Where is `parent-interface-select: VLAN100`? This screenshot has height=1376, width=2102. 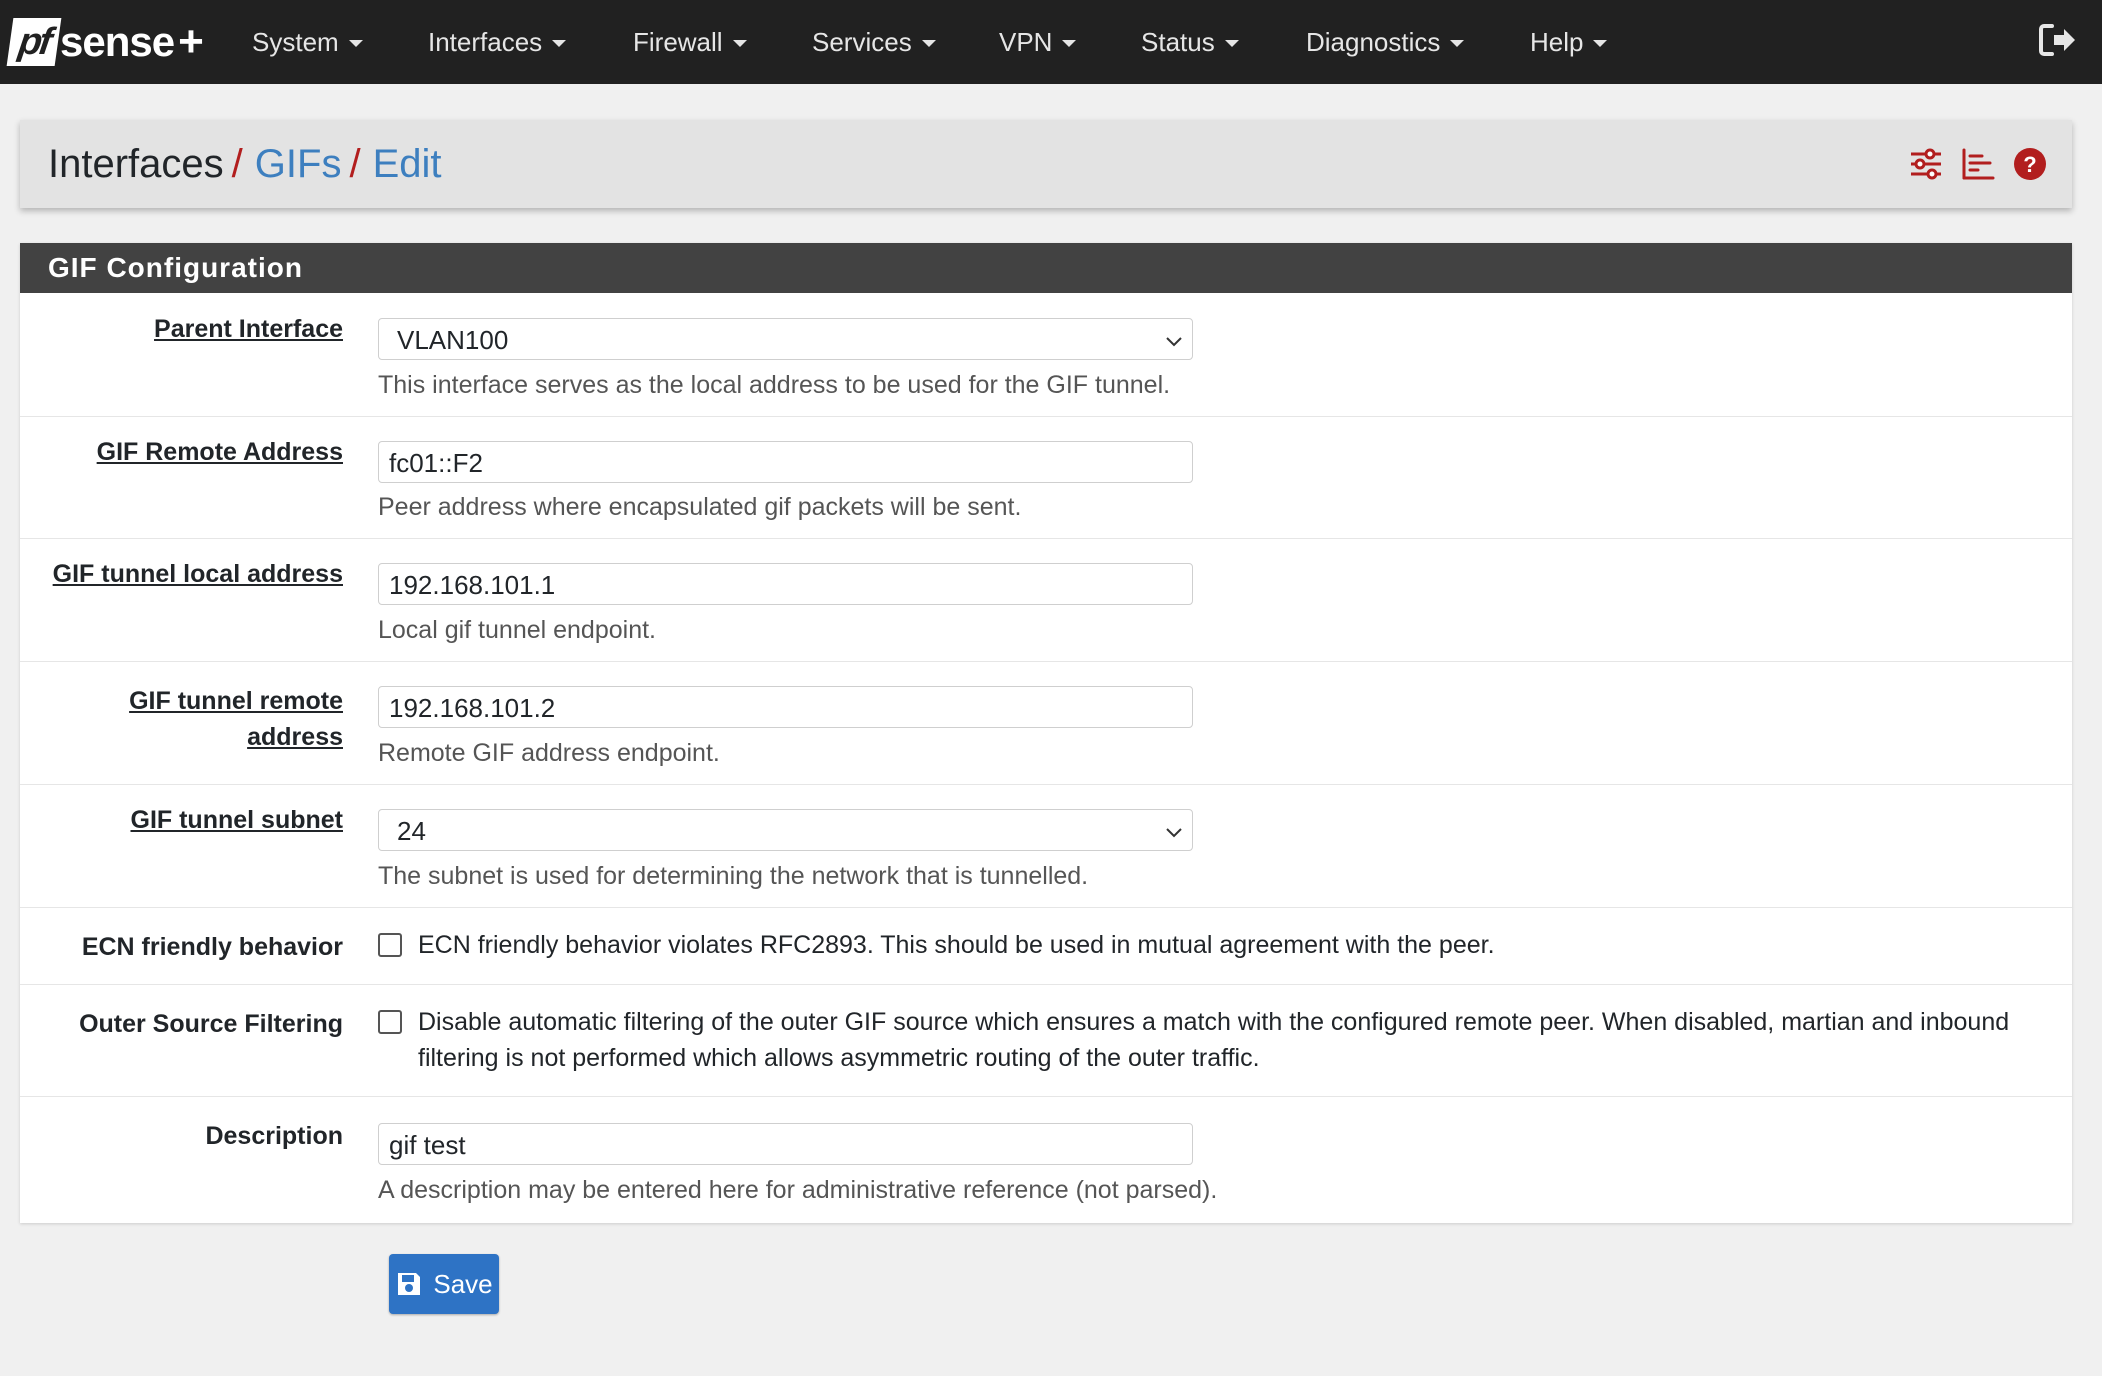
parent-interface-select: VLAN100 is located at coordinates (785, 339).